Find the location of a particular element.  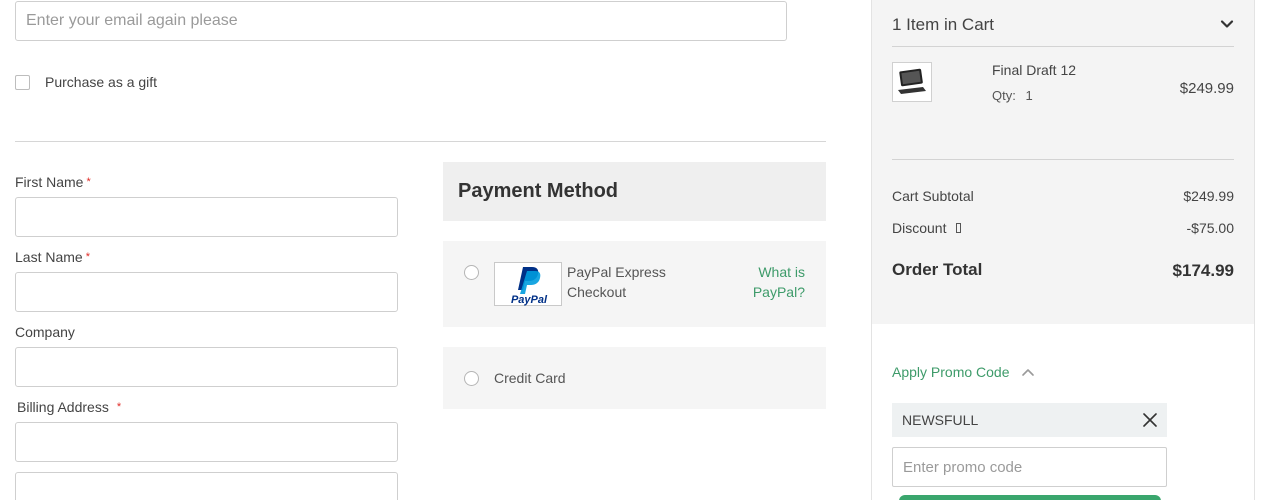

paypal-label: PayPal Express Checkout is located at coordinates (616, 282).